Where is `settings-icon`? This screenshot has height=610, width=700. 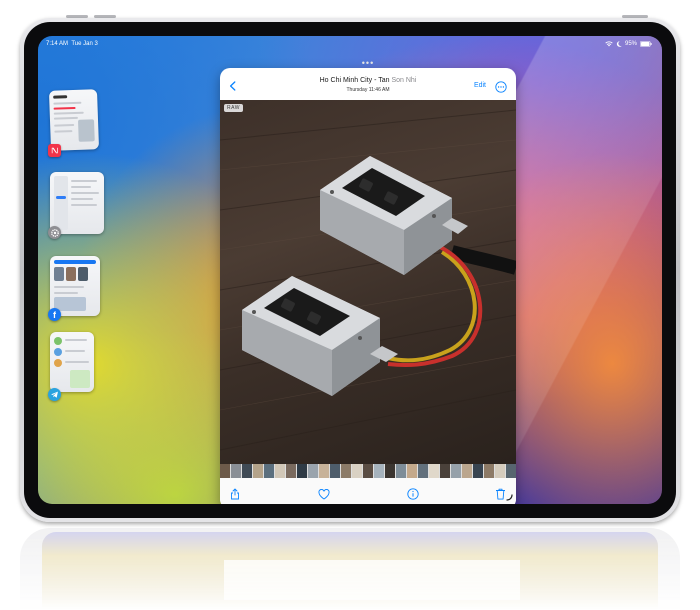 settings-icon is located at coordinates (54, 232).